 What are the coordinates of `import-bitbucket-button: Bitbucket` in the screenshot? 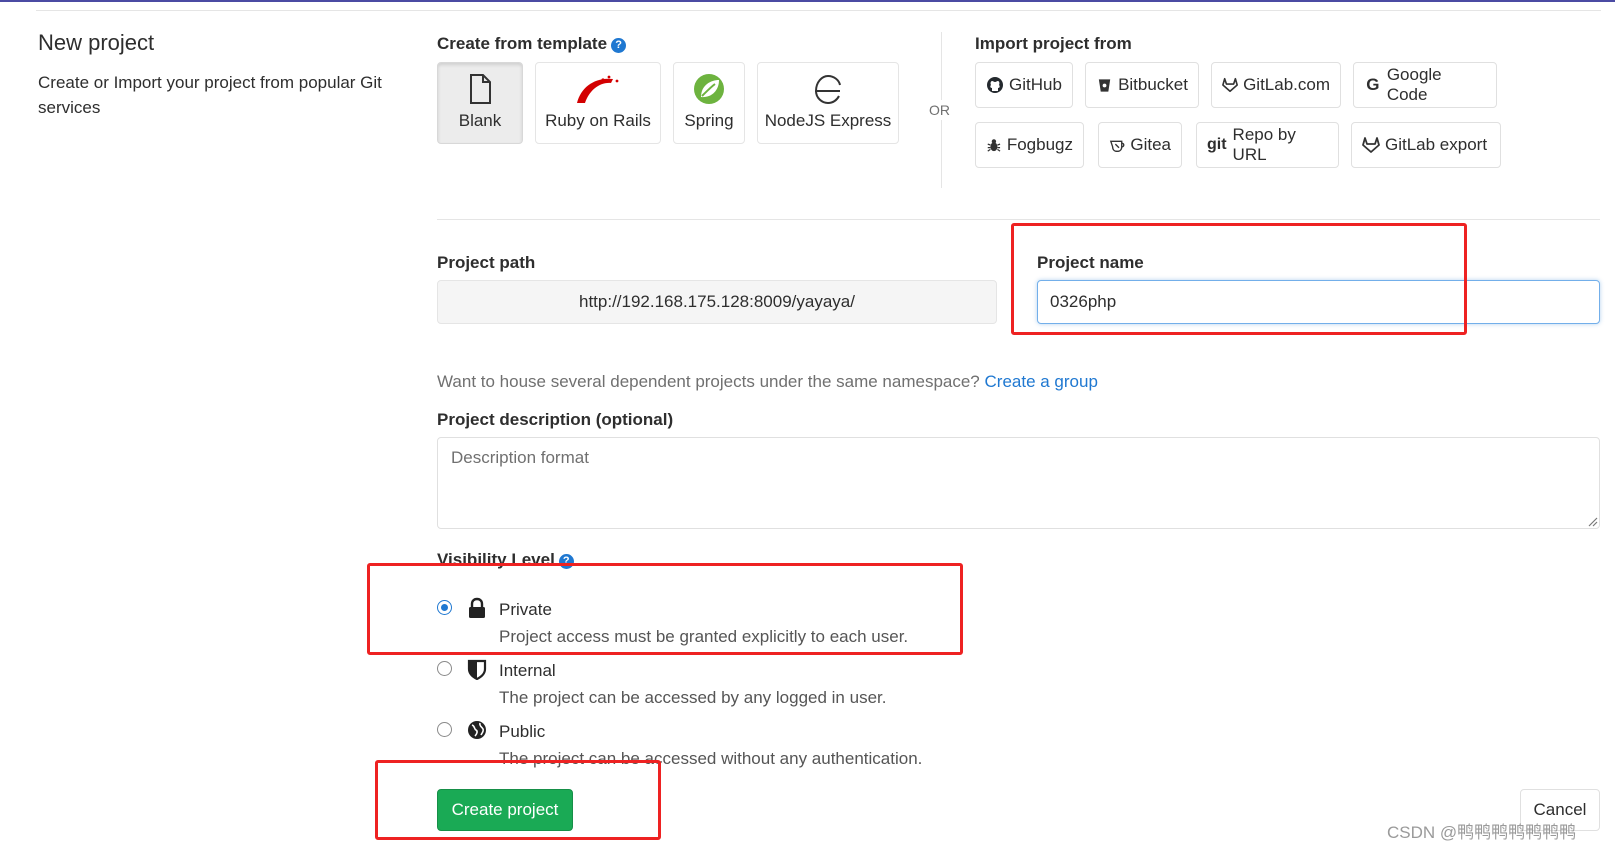 It's located at (1142, 85).